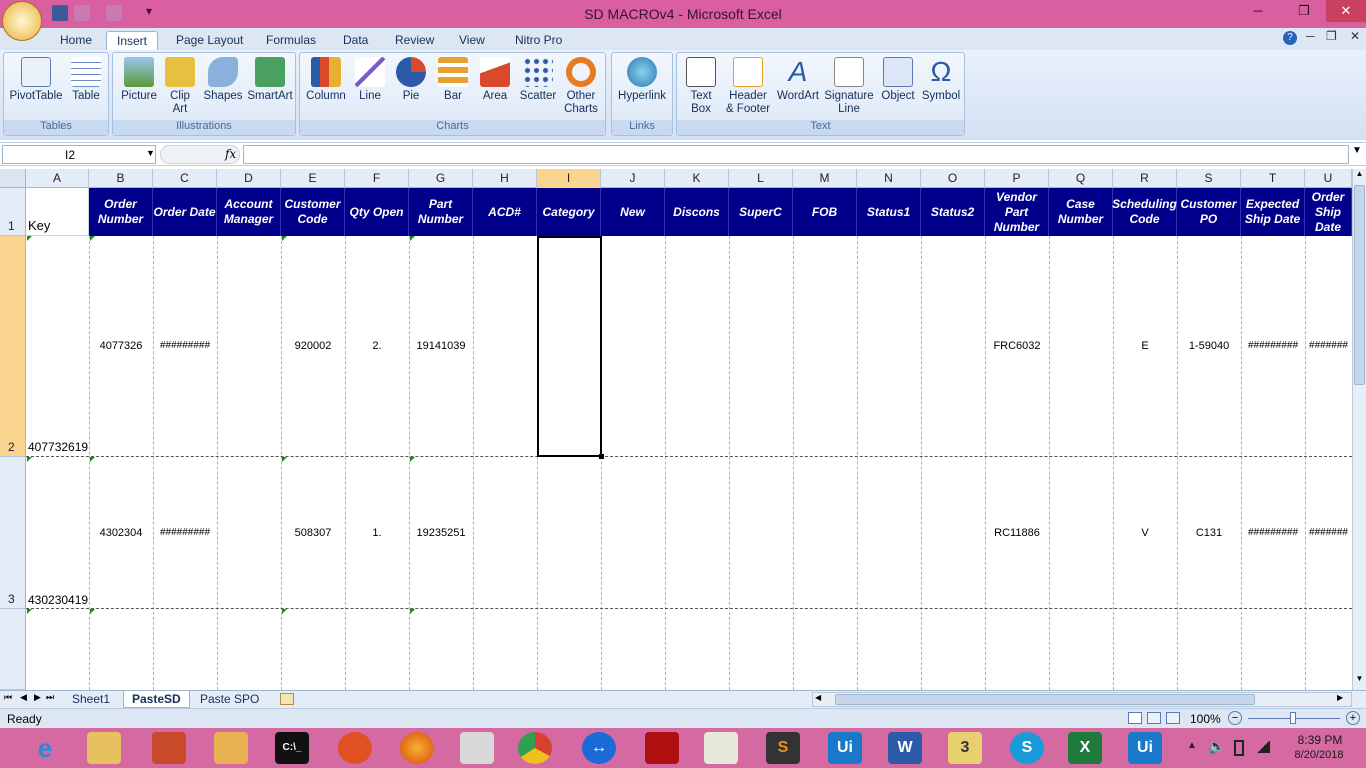 This screenshot has width=1366, height=768. Describe the element at coordinates (1328, 178) in the screenshot. I see `column-header: U` at that location.